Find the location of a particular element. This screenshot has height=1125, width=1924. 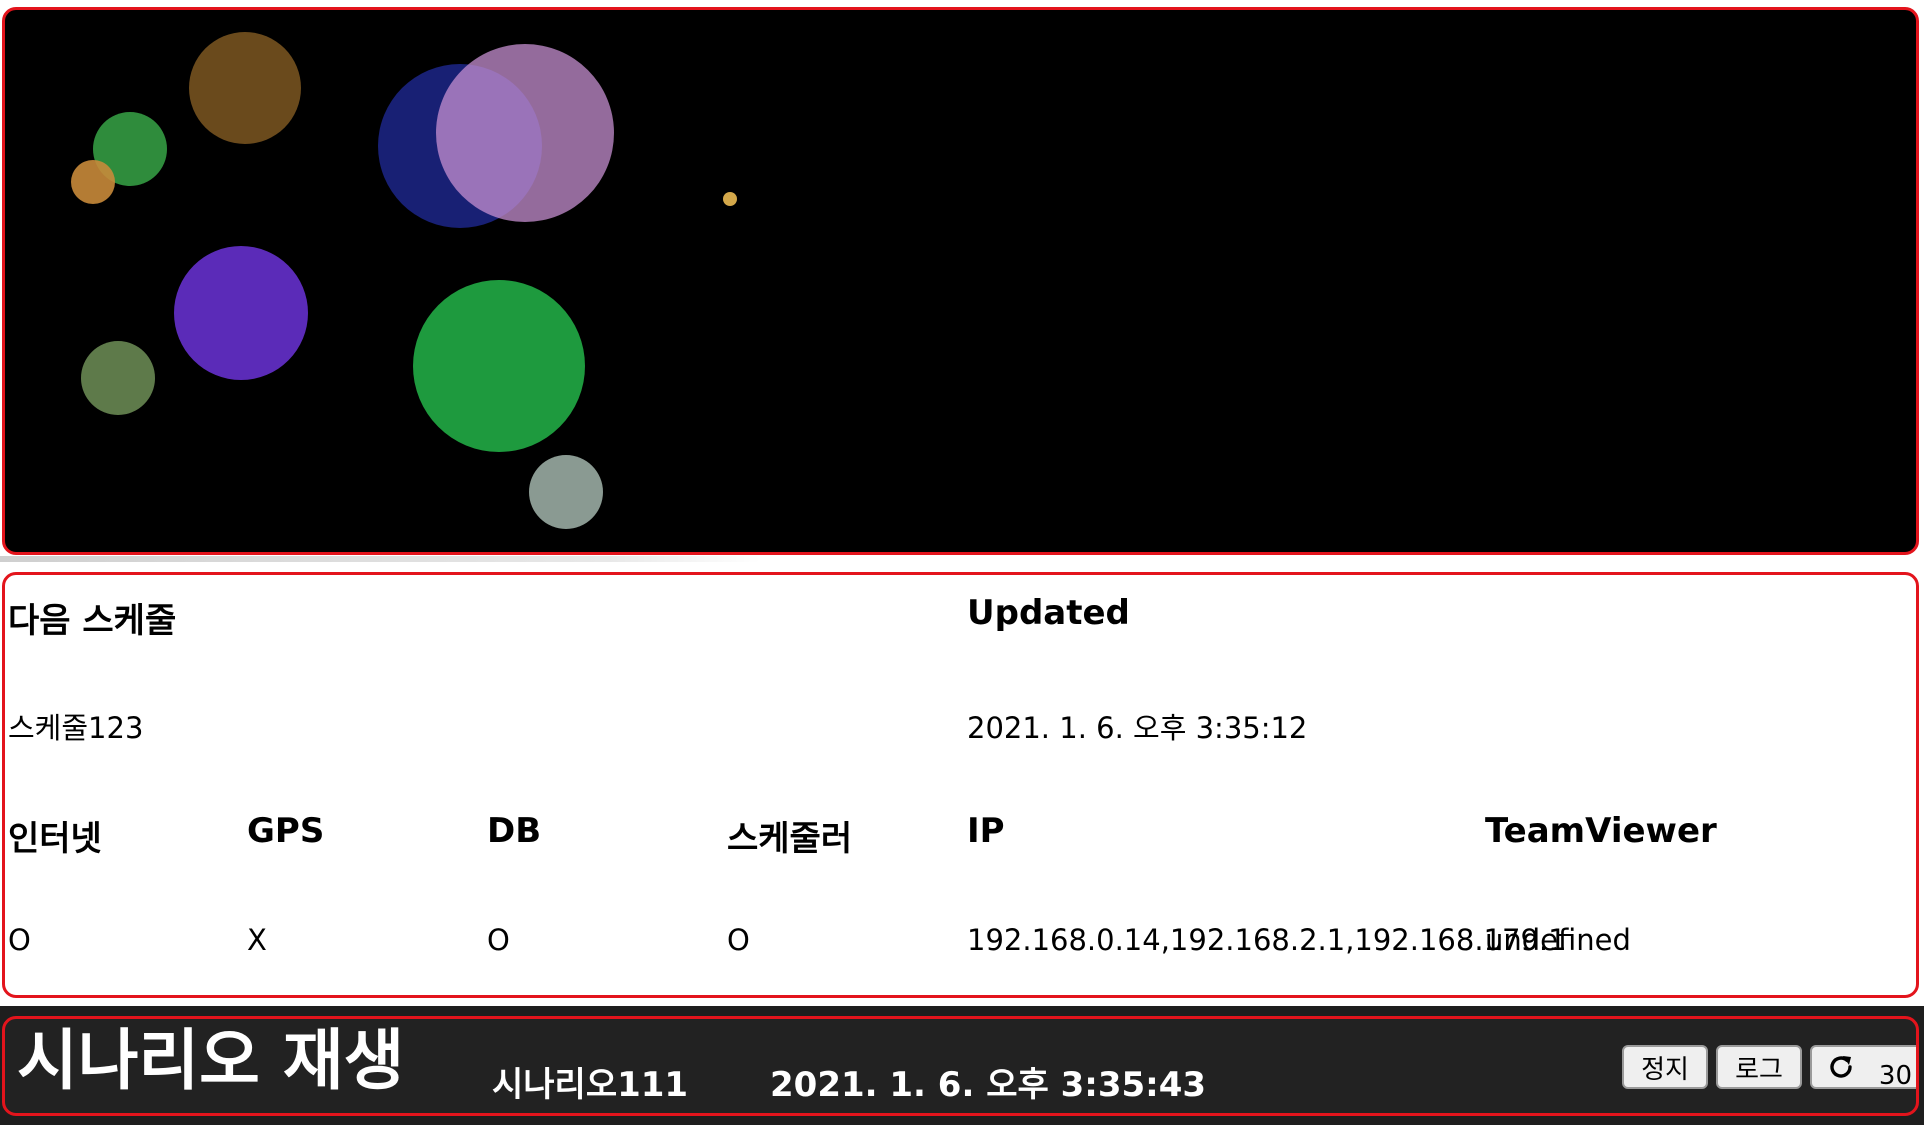

updated-label: Updated is located at coordinates (1048, 613).